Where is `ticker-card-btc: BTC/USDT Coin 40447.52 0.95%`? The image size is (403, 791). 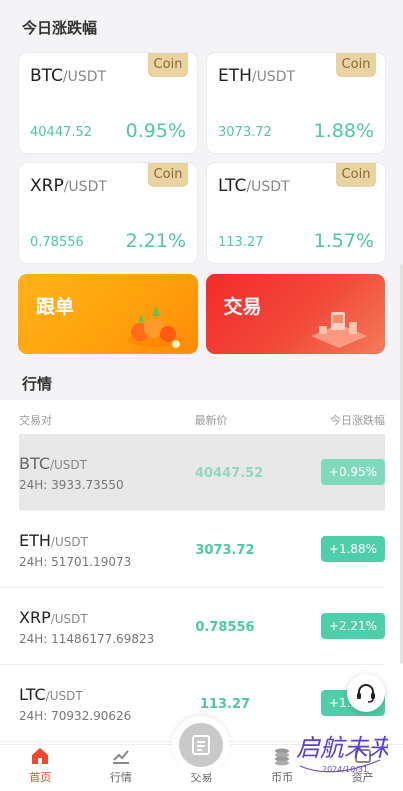
ticker-card-btc: BTC/USDT Coin 40447.52 0.95% is located at coordinates (108, 103).